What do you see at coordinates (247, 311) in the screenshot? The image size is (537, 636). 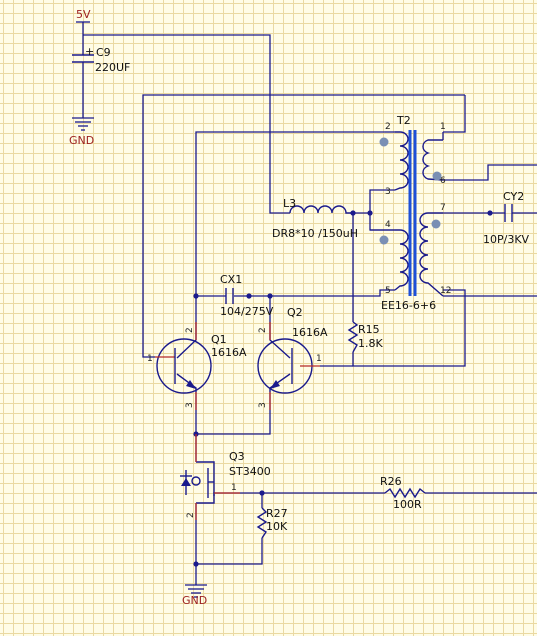 I see `cx1-value: 104/275V` at bounding box center [247, 311].